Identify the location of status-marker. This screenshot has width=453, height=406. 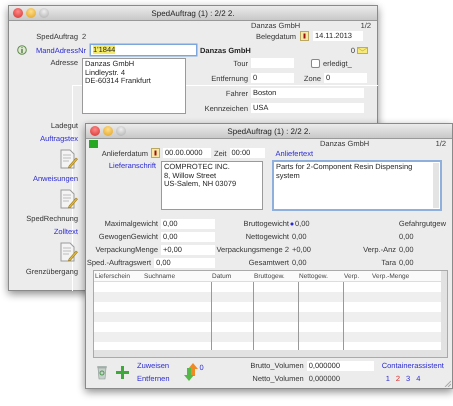
(93, 144).